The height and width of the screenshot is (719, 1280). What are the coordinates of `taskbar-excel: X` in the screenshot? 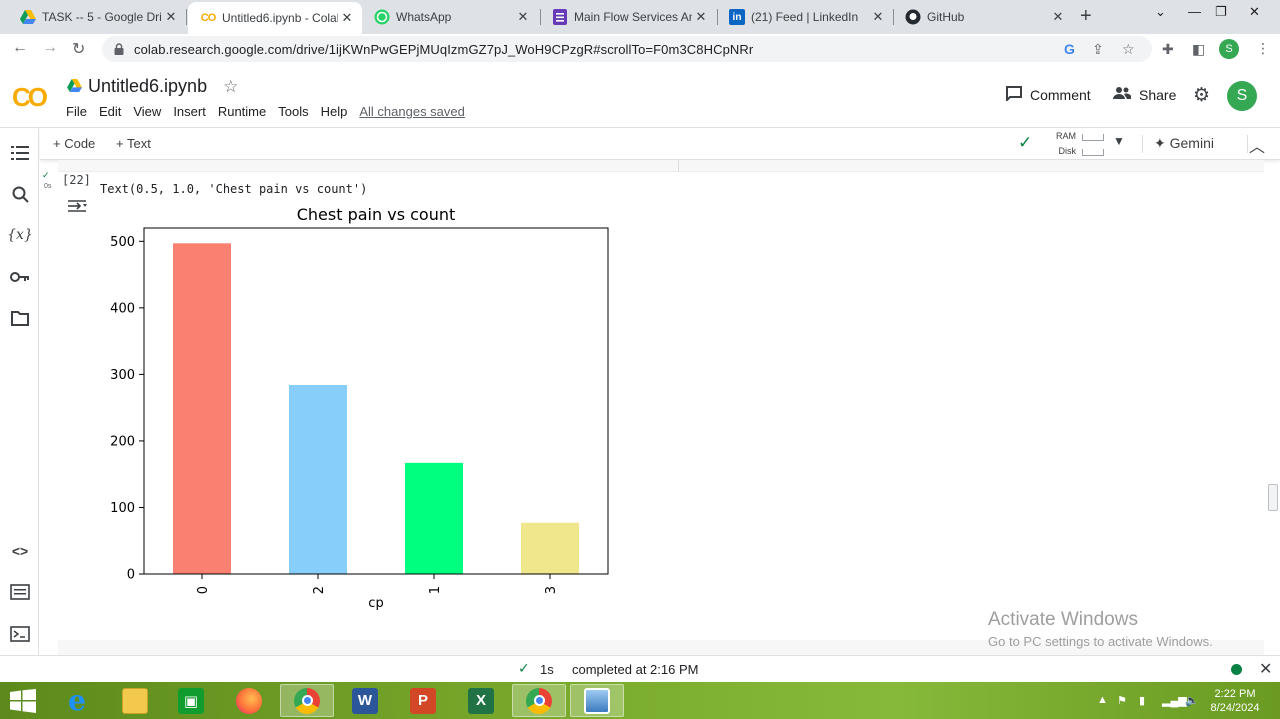 It's located at (481, 700).